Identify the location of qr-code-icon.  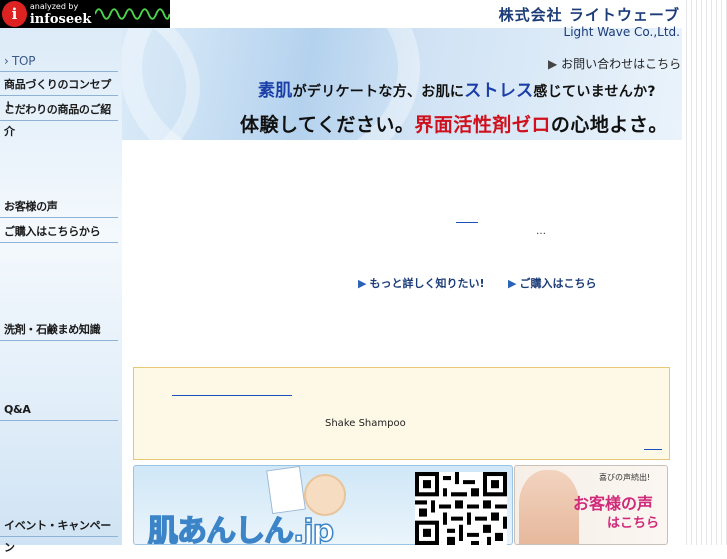
(461, 508).